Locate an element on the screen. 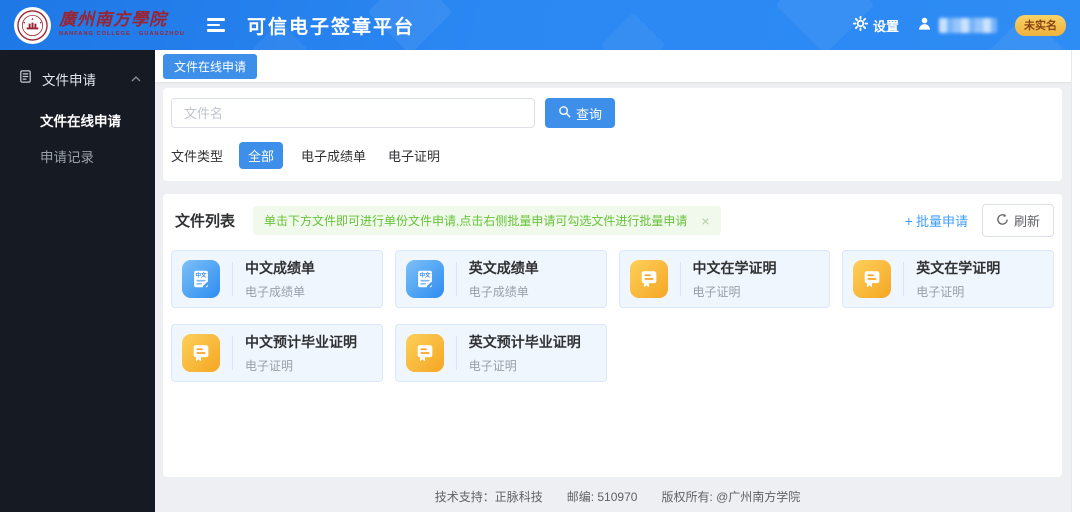 The image size is (1080, 512). notice-alert: 单击下方文件即可进行单份文件申请,点击右侧批量申请可勾选文件进行批量申请 × is located at coordinates (487, 220).